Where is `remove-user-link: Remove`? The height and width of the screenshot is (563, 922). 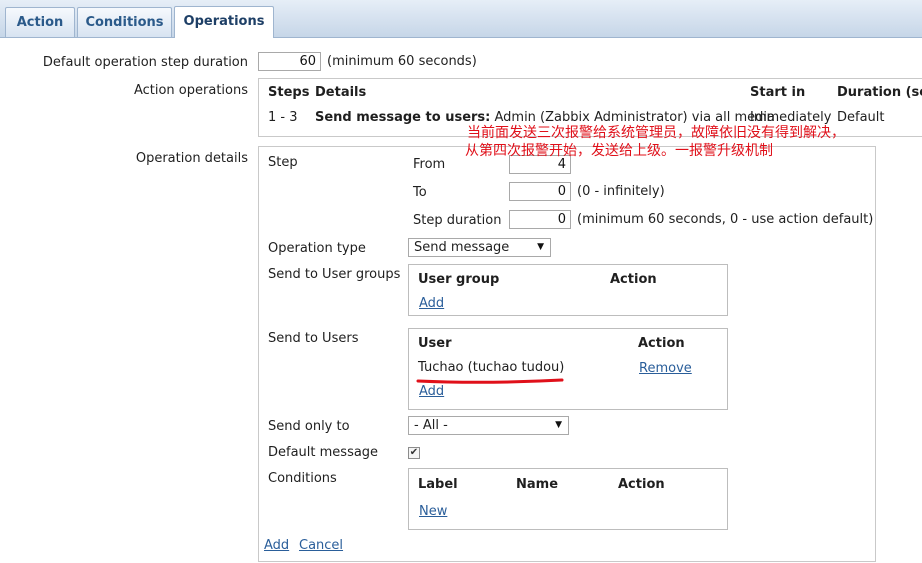
remove-user-link: Remove is located at coordinates (665, 368).